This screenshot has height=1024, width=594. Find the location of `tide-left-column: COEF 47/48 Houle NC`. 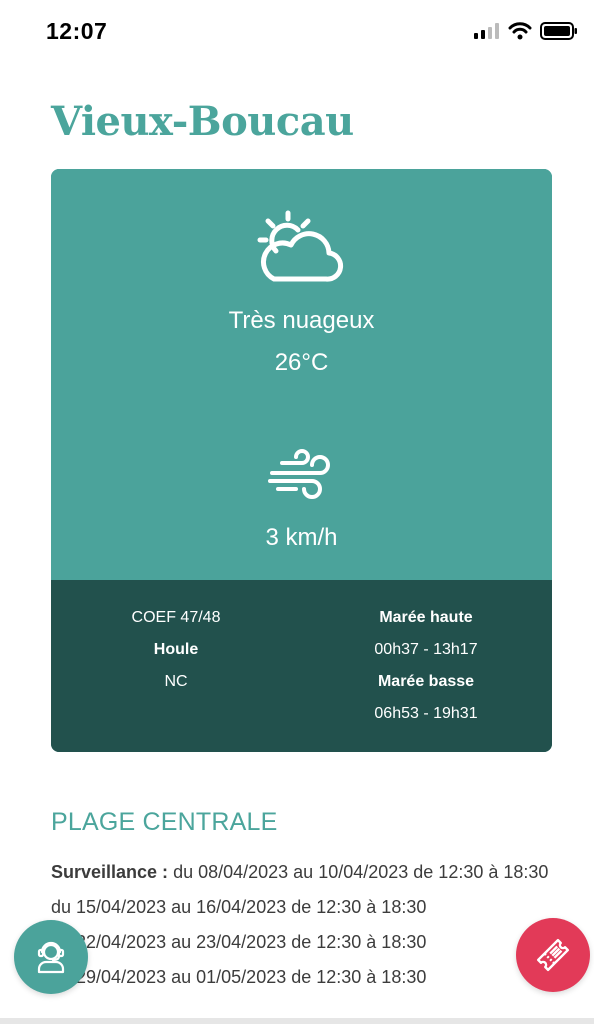

tide-left-column: COEF 47/48 Houle NC is located at coordinates (176, 650).